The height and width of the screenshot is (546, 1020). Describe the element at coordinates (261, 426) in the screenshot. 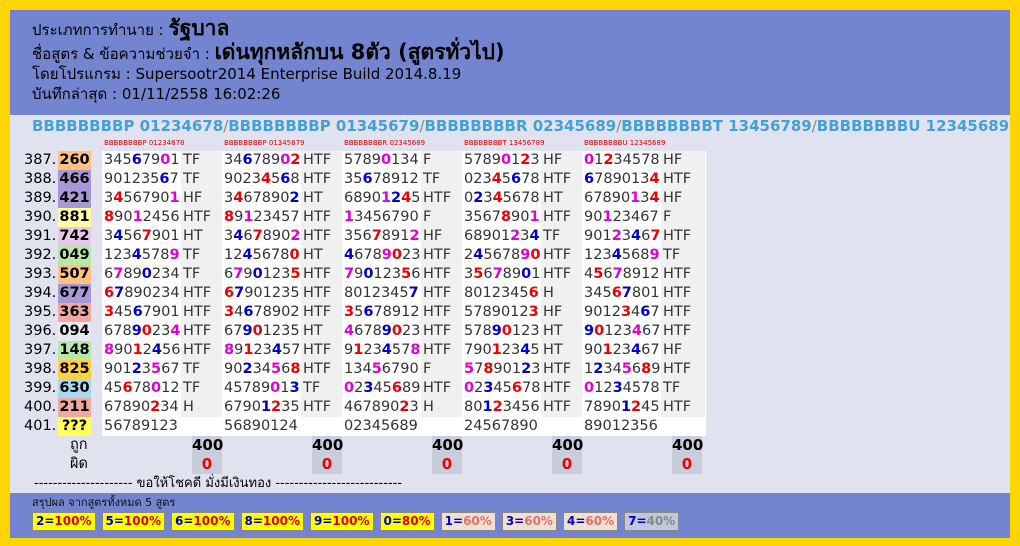

I see `formula-digits: 56890124` at that location.